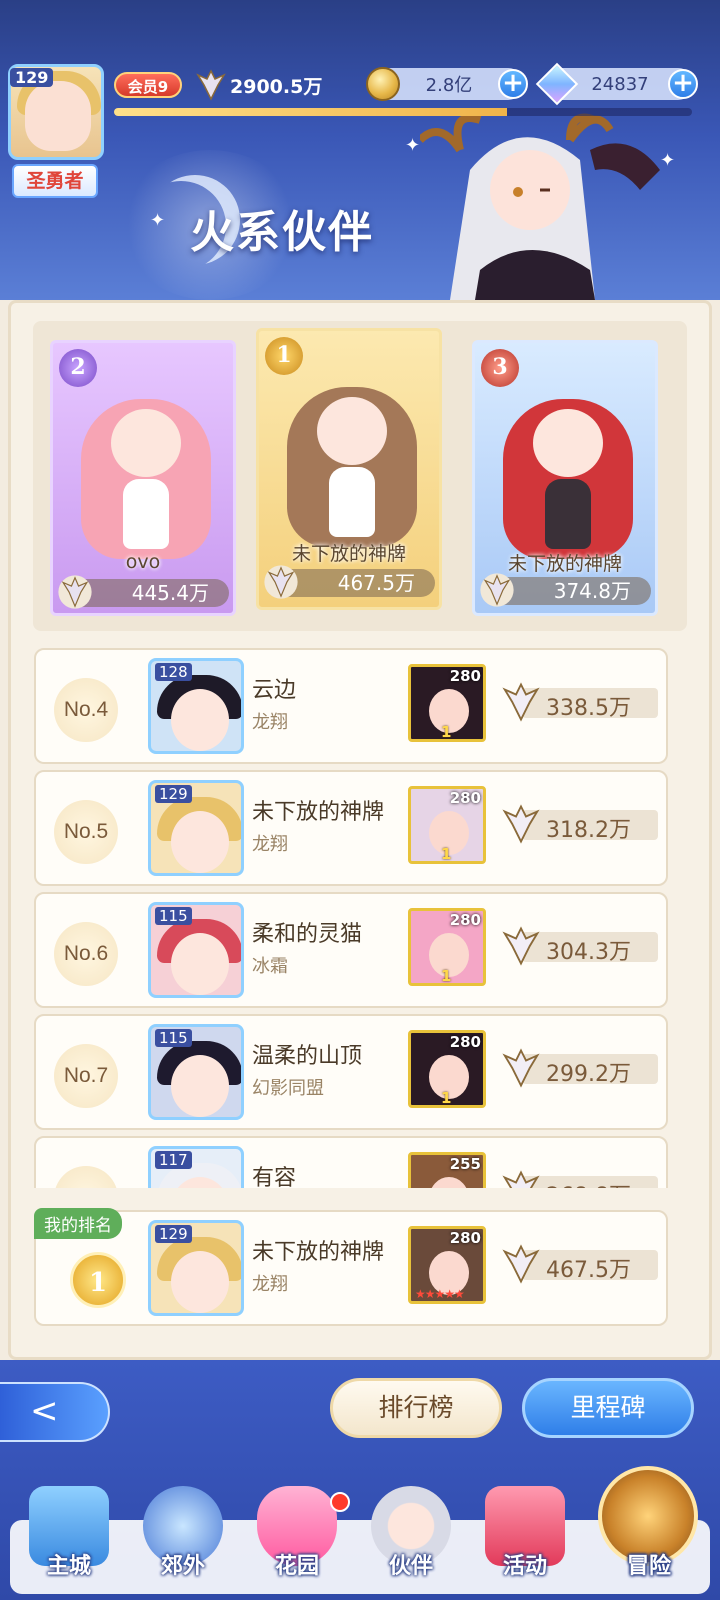 The height and width of the screenshot is (1600, 720). Describe the element at coordinates (86, 1076) in the screenshot. I see `rank-number: No.7` at that location.